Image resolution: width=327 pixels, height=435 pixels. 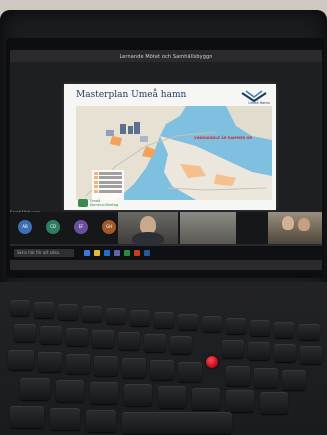 I want to click on powerpoint-icon, so click(x=137, y=253).